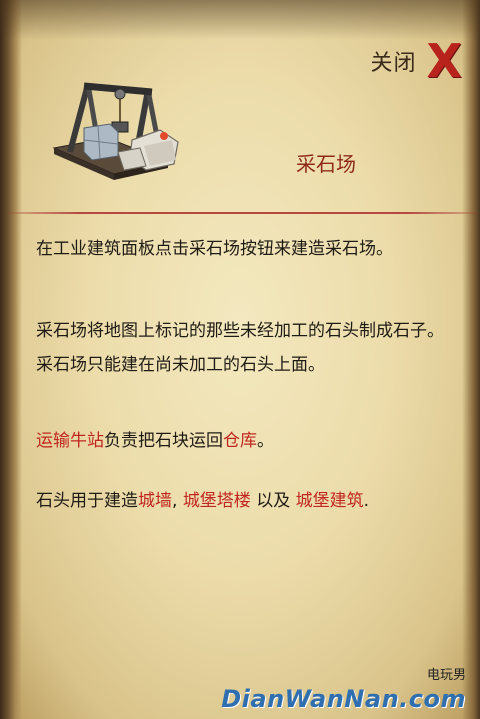 The height and width of the screenshot is (719, 480). I want to click on close-label: 关闭, so click(393, 63).